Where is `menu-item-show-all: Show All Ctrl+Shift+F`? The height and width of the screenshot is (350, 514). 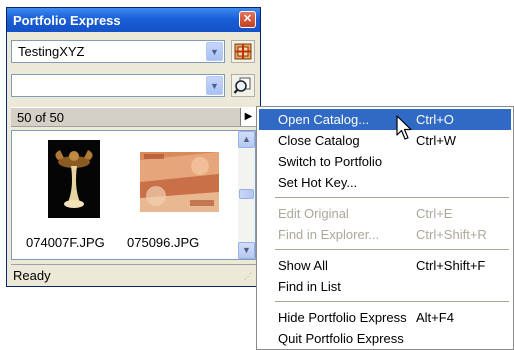 menu-item-show-all: Show All Ctrl+Shift+F is located at coordinates (385, 265).